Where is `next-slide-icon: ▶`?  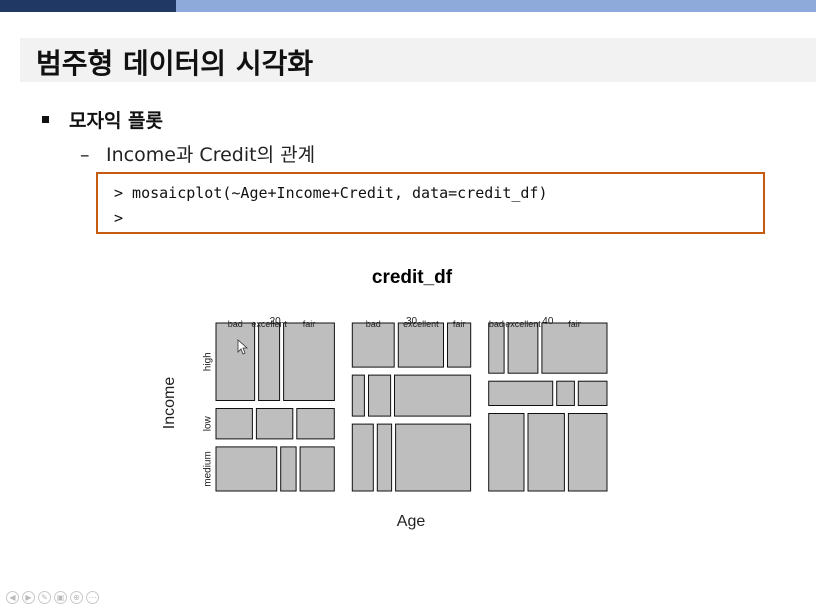
next-slide-icon: ▶ is located at coordinates (28, 597).